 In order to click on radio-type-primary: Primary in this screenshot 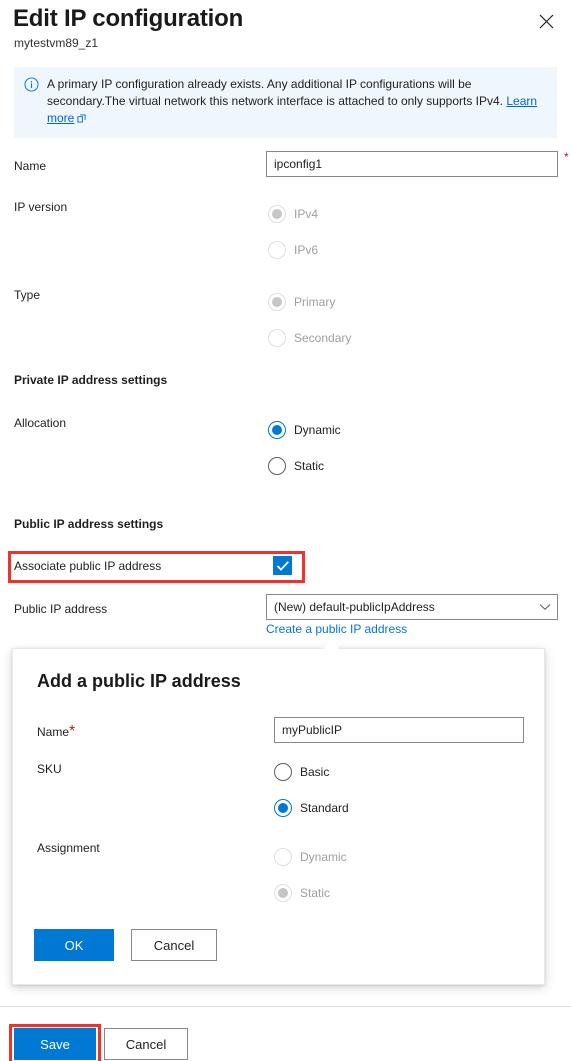, I will do `click(301, 302)`.